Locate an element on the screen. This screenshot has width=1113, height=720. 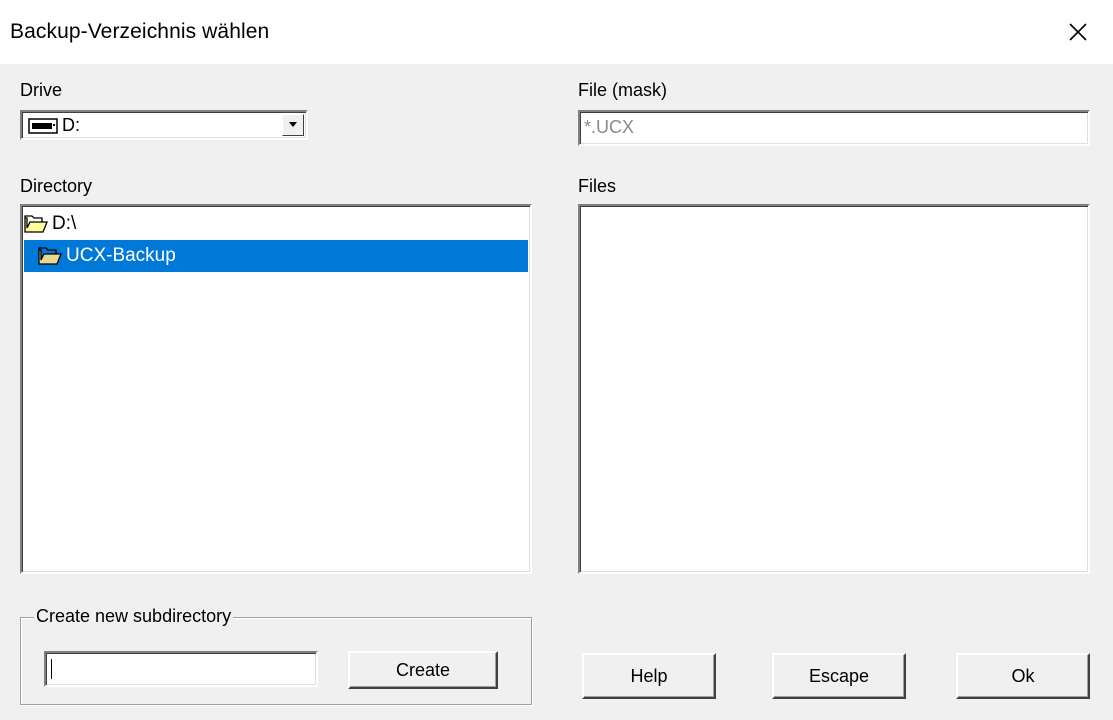
close-icon is located at coordinates (1078, 32).